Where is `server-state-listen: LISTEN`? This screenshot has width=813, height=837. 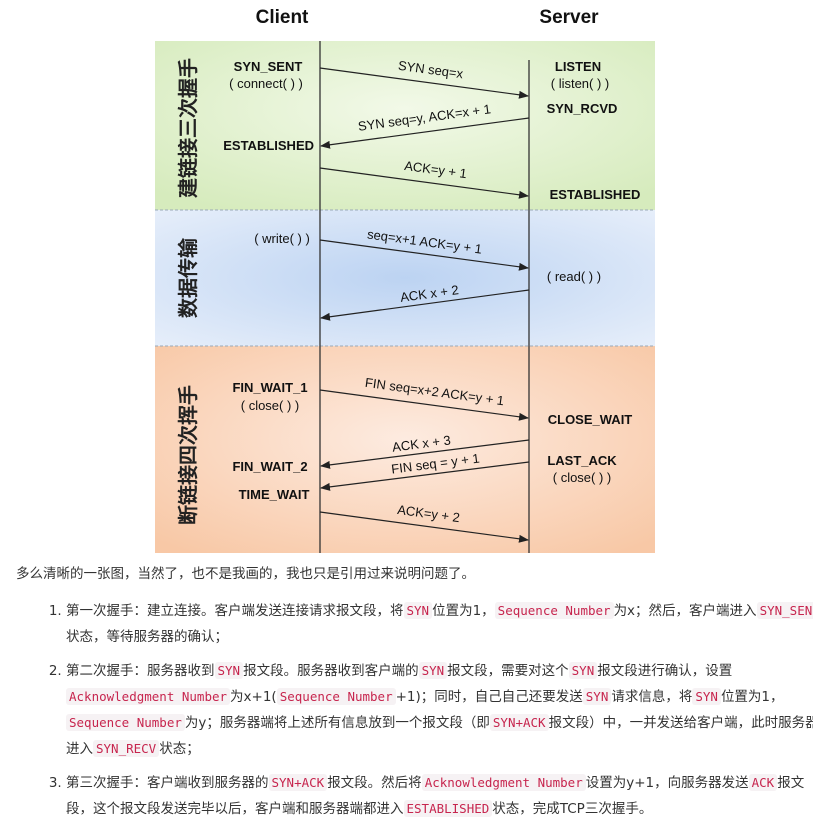 server-state-listen: LISTEN is located at coordinates (578, 66).